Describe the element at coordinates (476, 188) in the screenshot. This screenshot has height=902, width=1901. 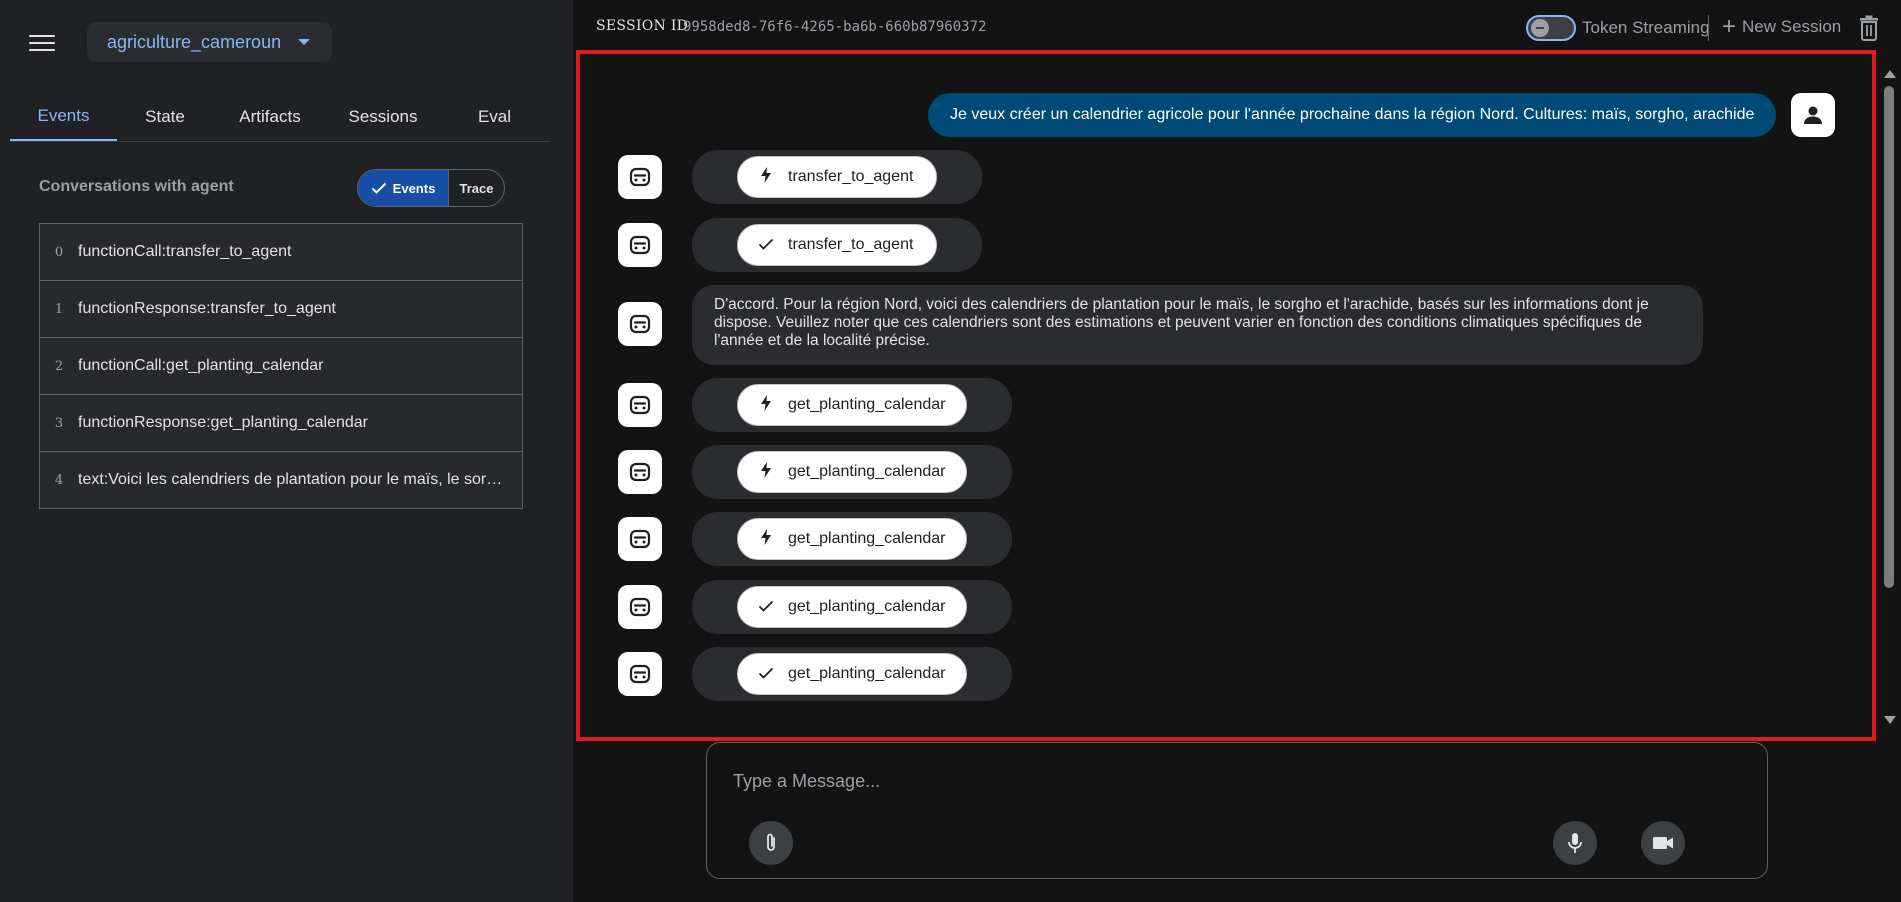
I see `toggle-trace-button: Trace` at that location.